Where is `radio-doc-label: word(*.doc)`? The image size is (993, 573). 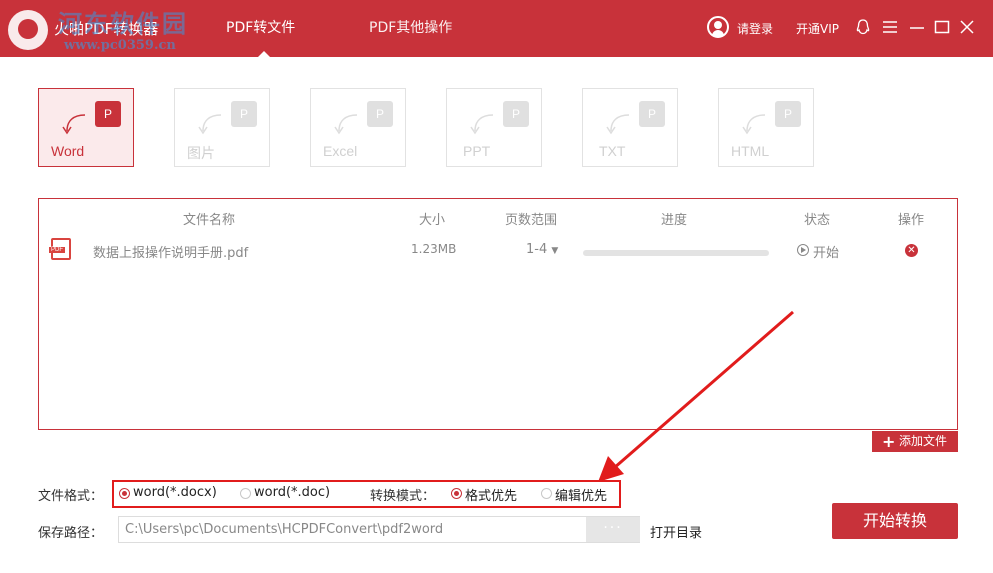 radio-doc-label: word(*.doc) is located at coordinates (292, 492).